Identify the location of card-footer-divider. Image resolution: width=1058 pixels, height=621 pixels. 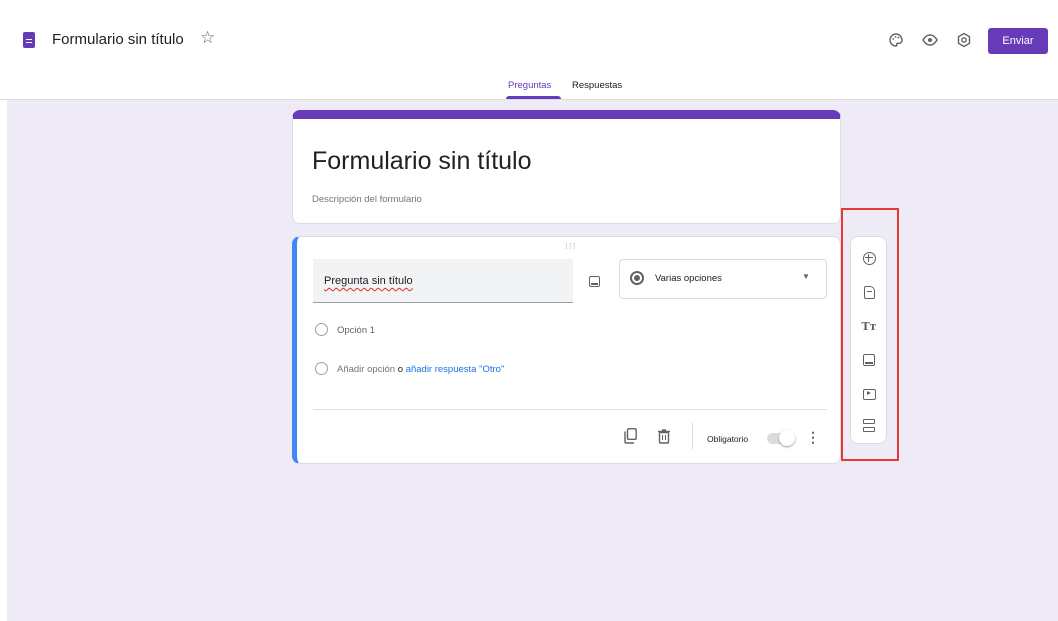
(570, 409).